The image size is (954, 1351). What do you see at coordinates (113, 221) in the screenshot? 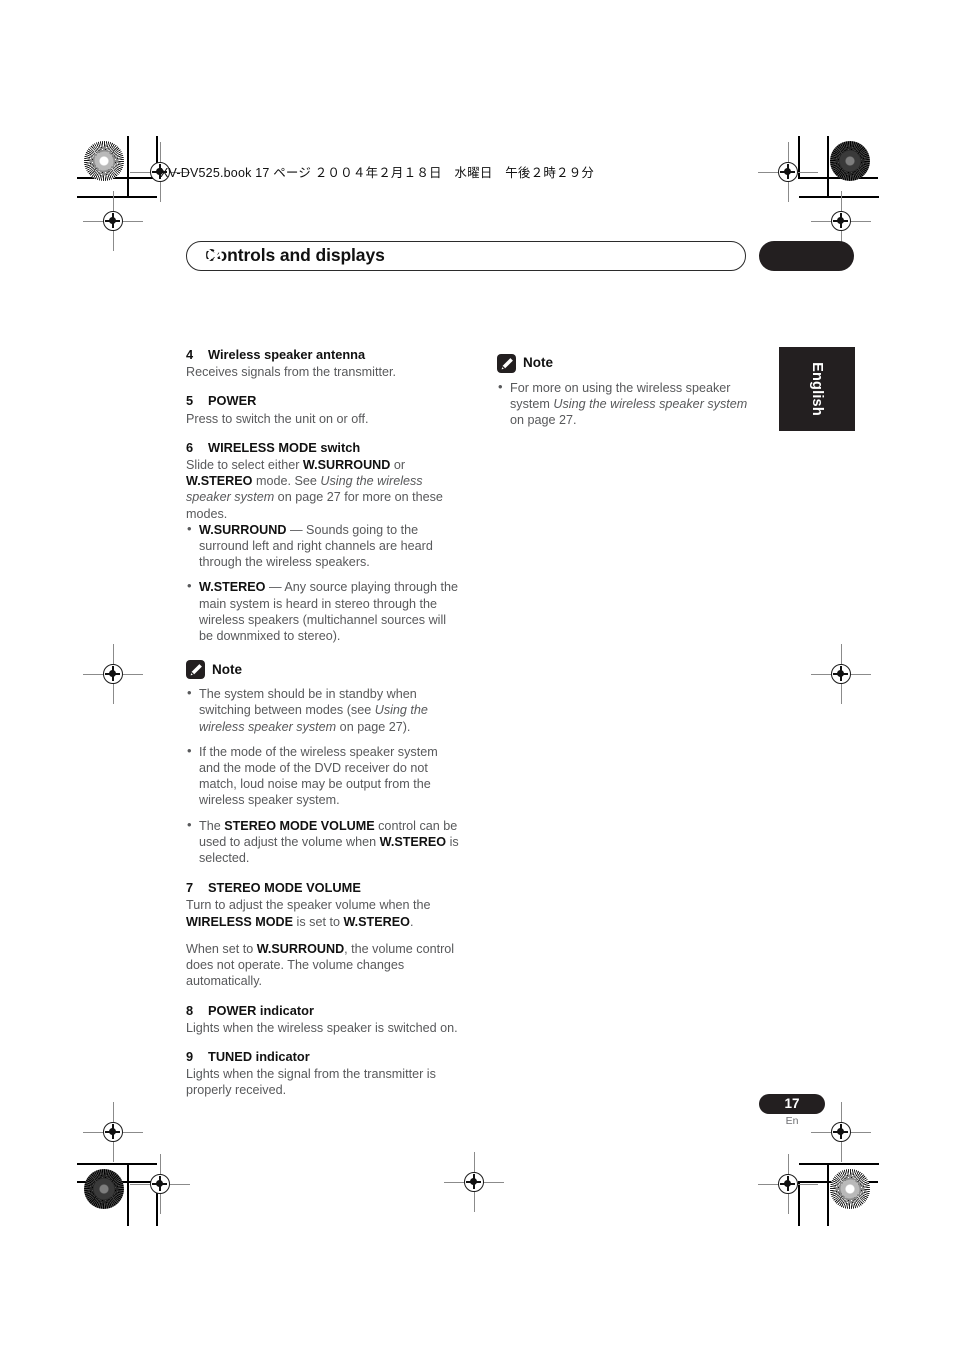
I see `registration-mark-top-left-lower` at bounding box center [113, 221].